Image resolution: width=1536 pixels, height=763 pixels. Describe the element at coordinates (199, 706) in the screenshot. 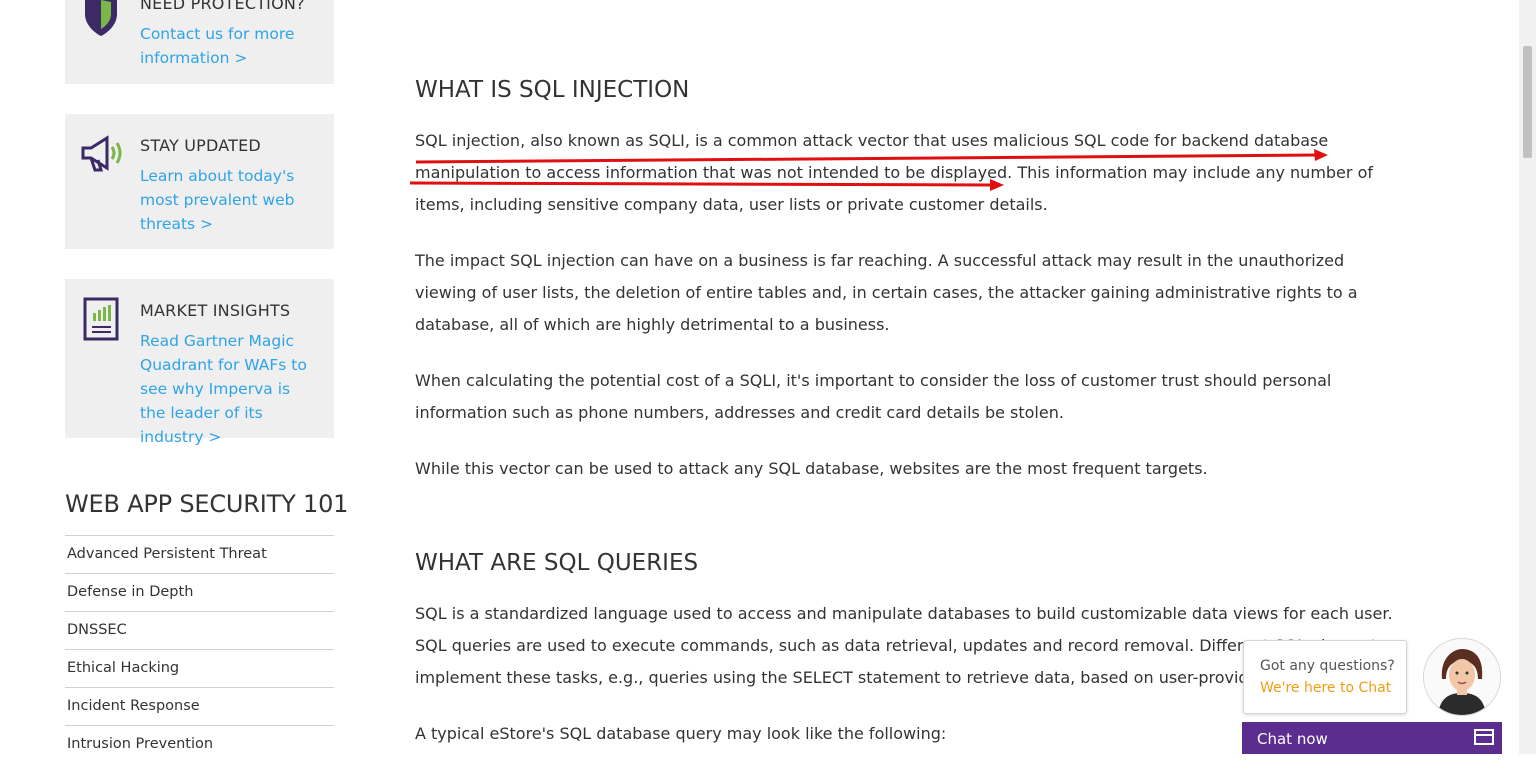

I see `list-item: Incident Response` at that location.